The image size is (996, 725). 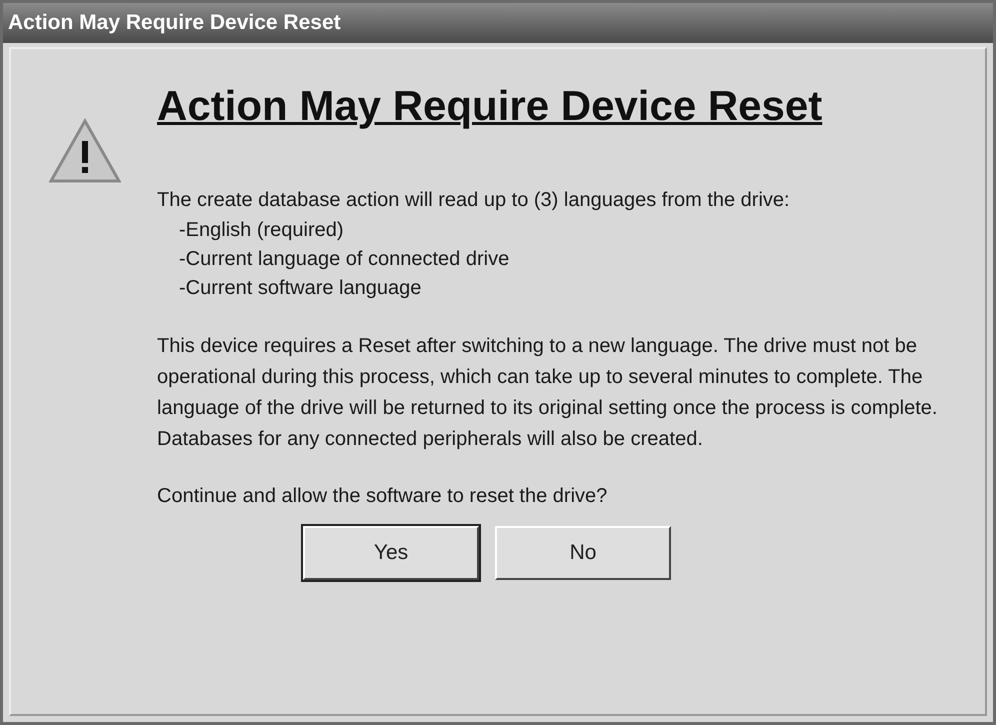 What do you see at coordinates (262, 230) in the screenshot?
I see `language-item: -English (required)` at bounding box center [262, 230].